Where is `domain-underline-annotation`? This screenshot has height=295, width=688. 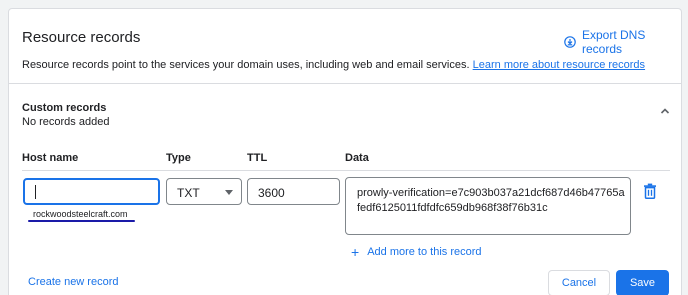 domain-underline-annotation is located at coordinates (81, 221).